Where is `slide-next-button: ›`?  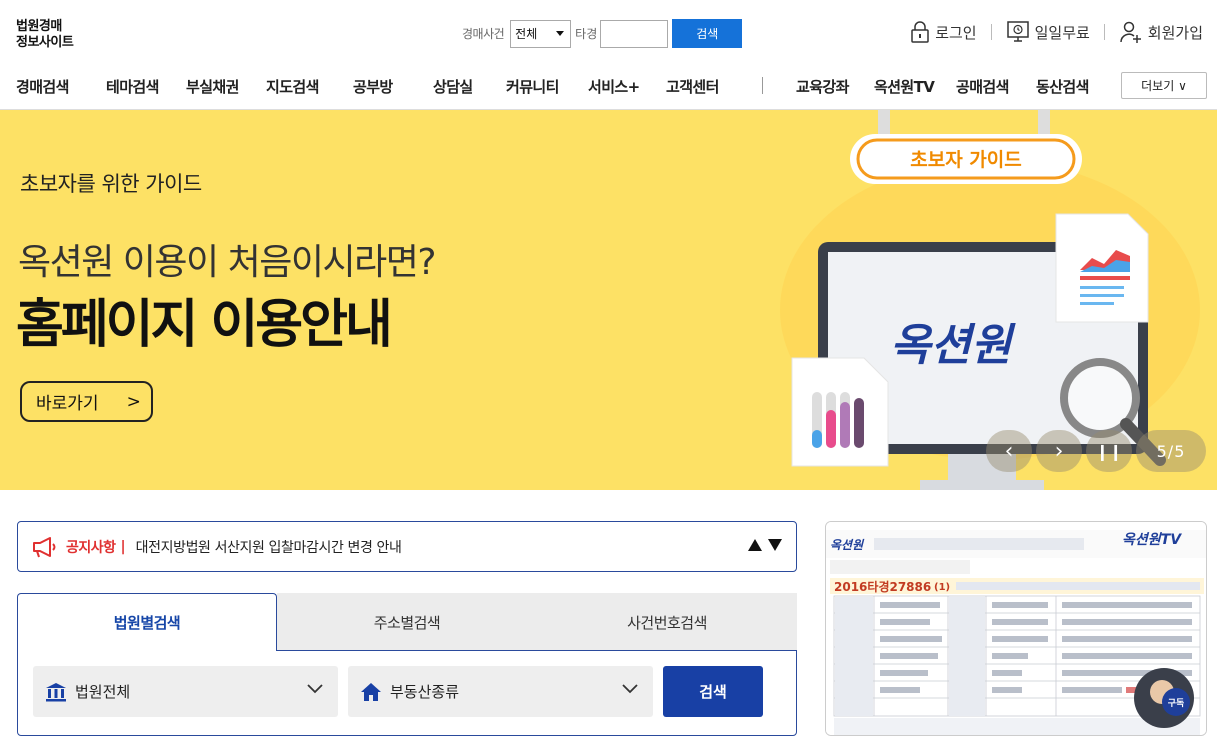 slide-next-button: › is located at coordinates (1059, 451).